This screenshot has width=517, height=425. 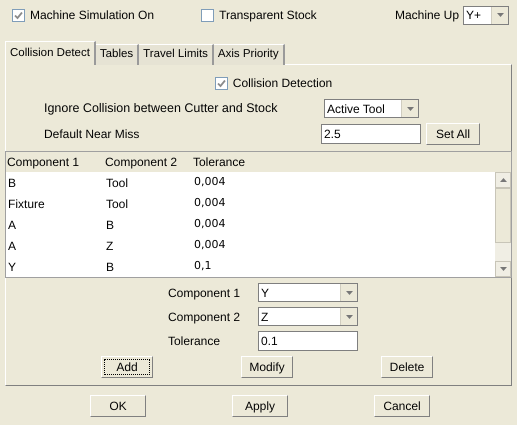 I want to click on dropdown: Z, so click(x=308, y=316).